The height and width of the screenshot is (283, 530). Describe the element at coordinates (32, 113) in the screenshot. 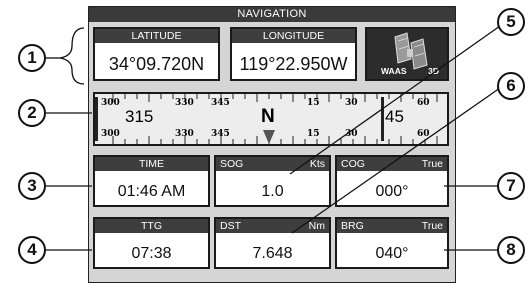

I see `callout-2: 2` at that location.